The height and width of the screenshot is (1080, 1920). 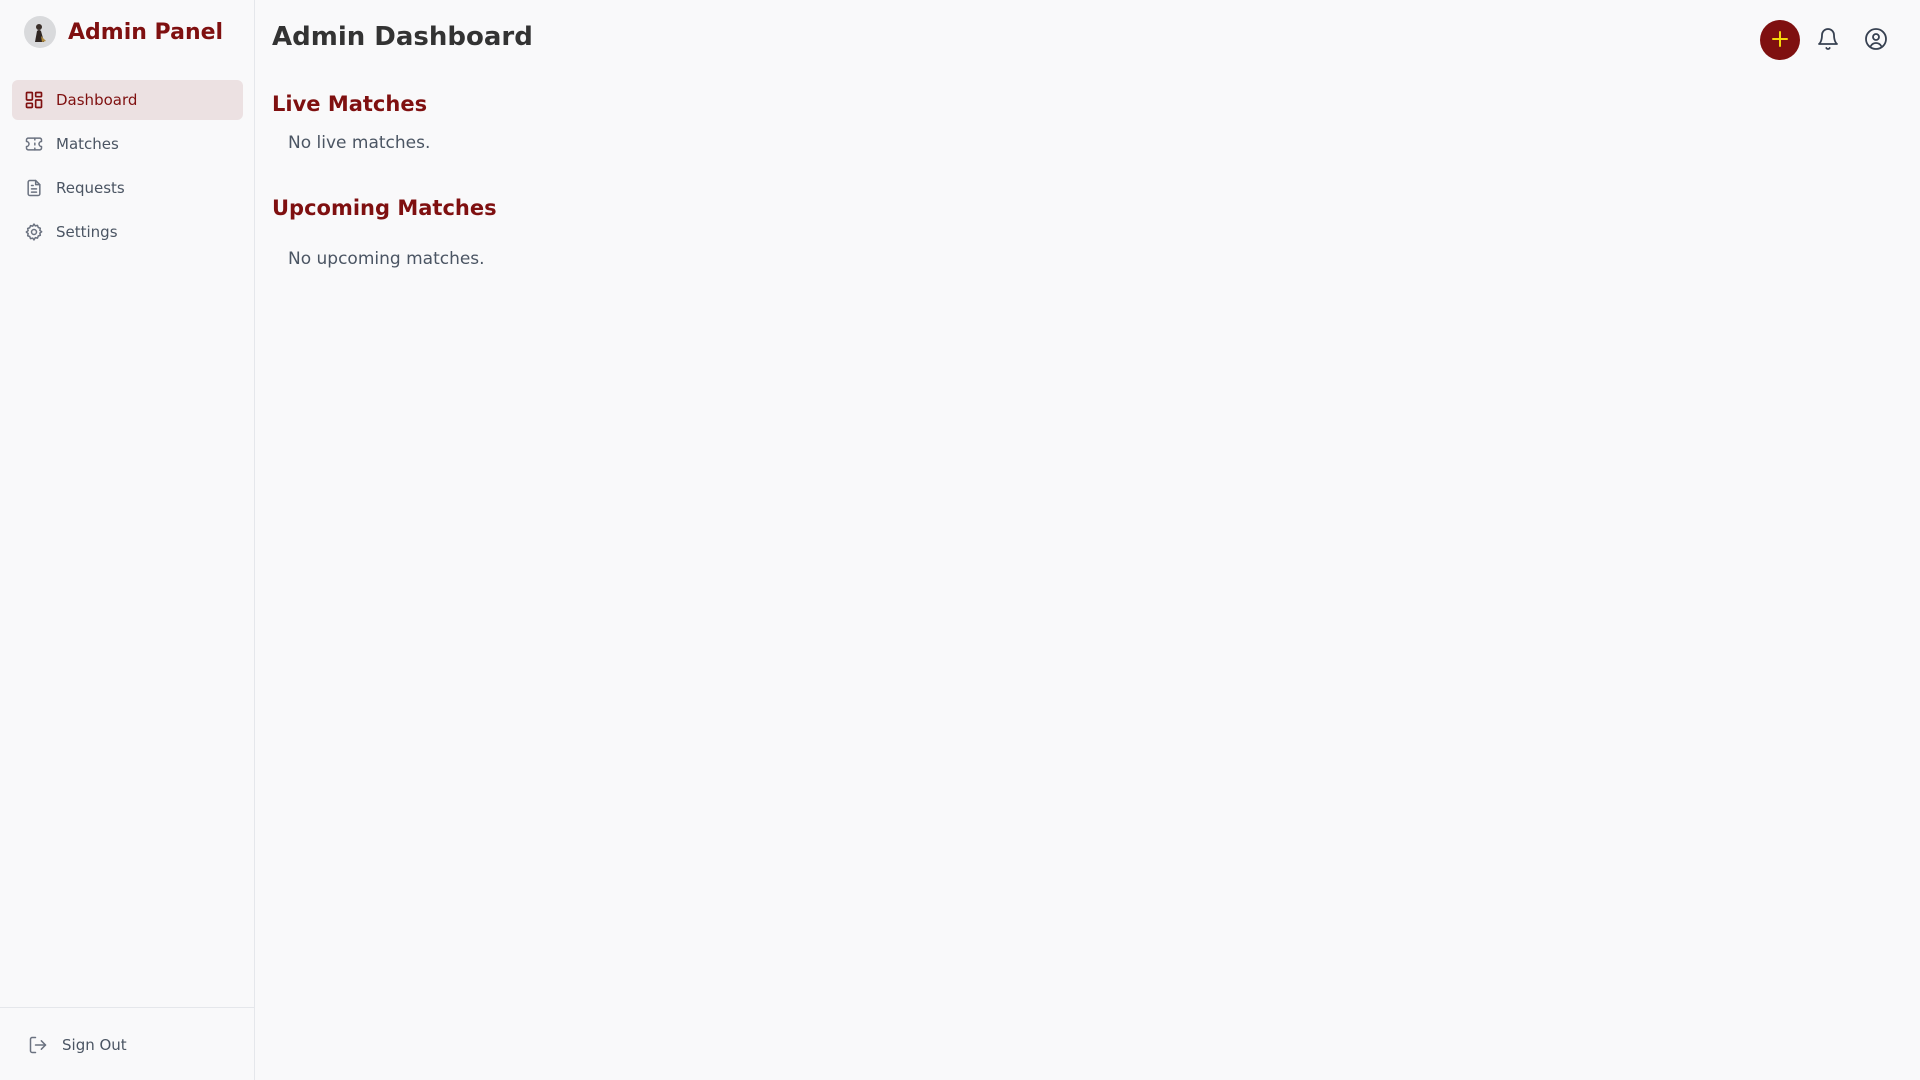 What do you see at coordinates (350, 104) in the screenshot?
I see `live-matches-title: Live Matches` at bounding box center [350, 104].